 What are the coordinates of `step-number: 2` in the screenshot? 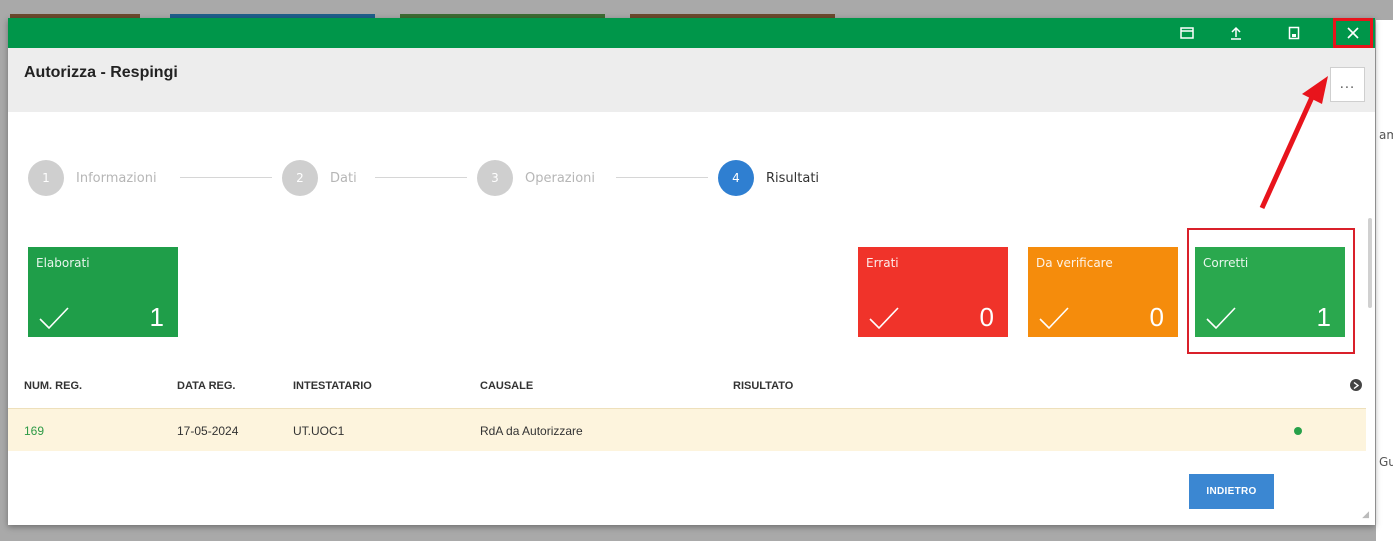 It's located at (300, 178).